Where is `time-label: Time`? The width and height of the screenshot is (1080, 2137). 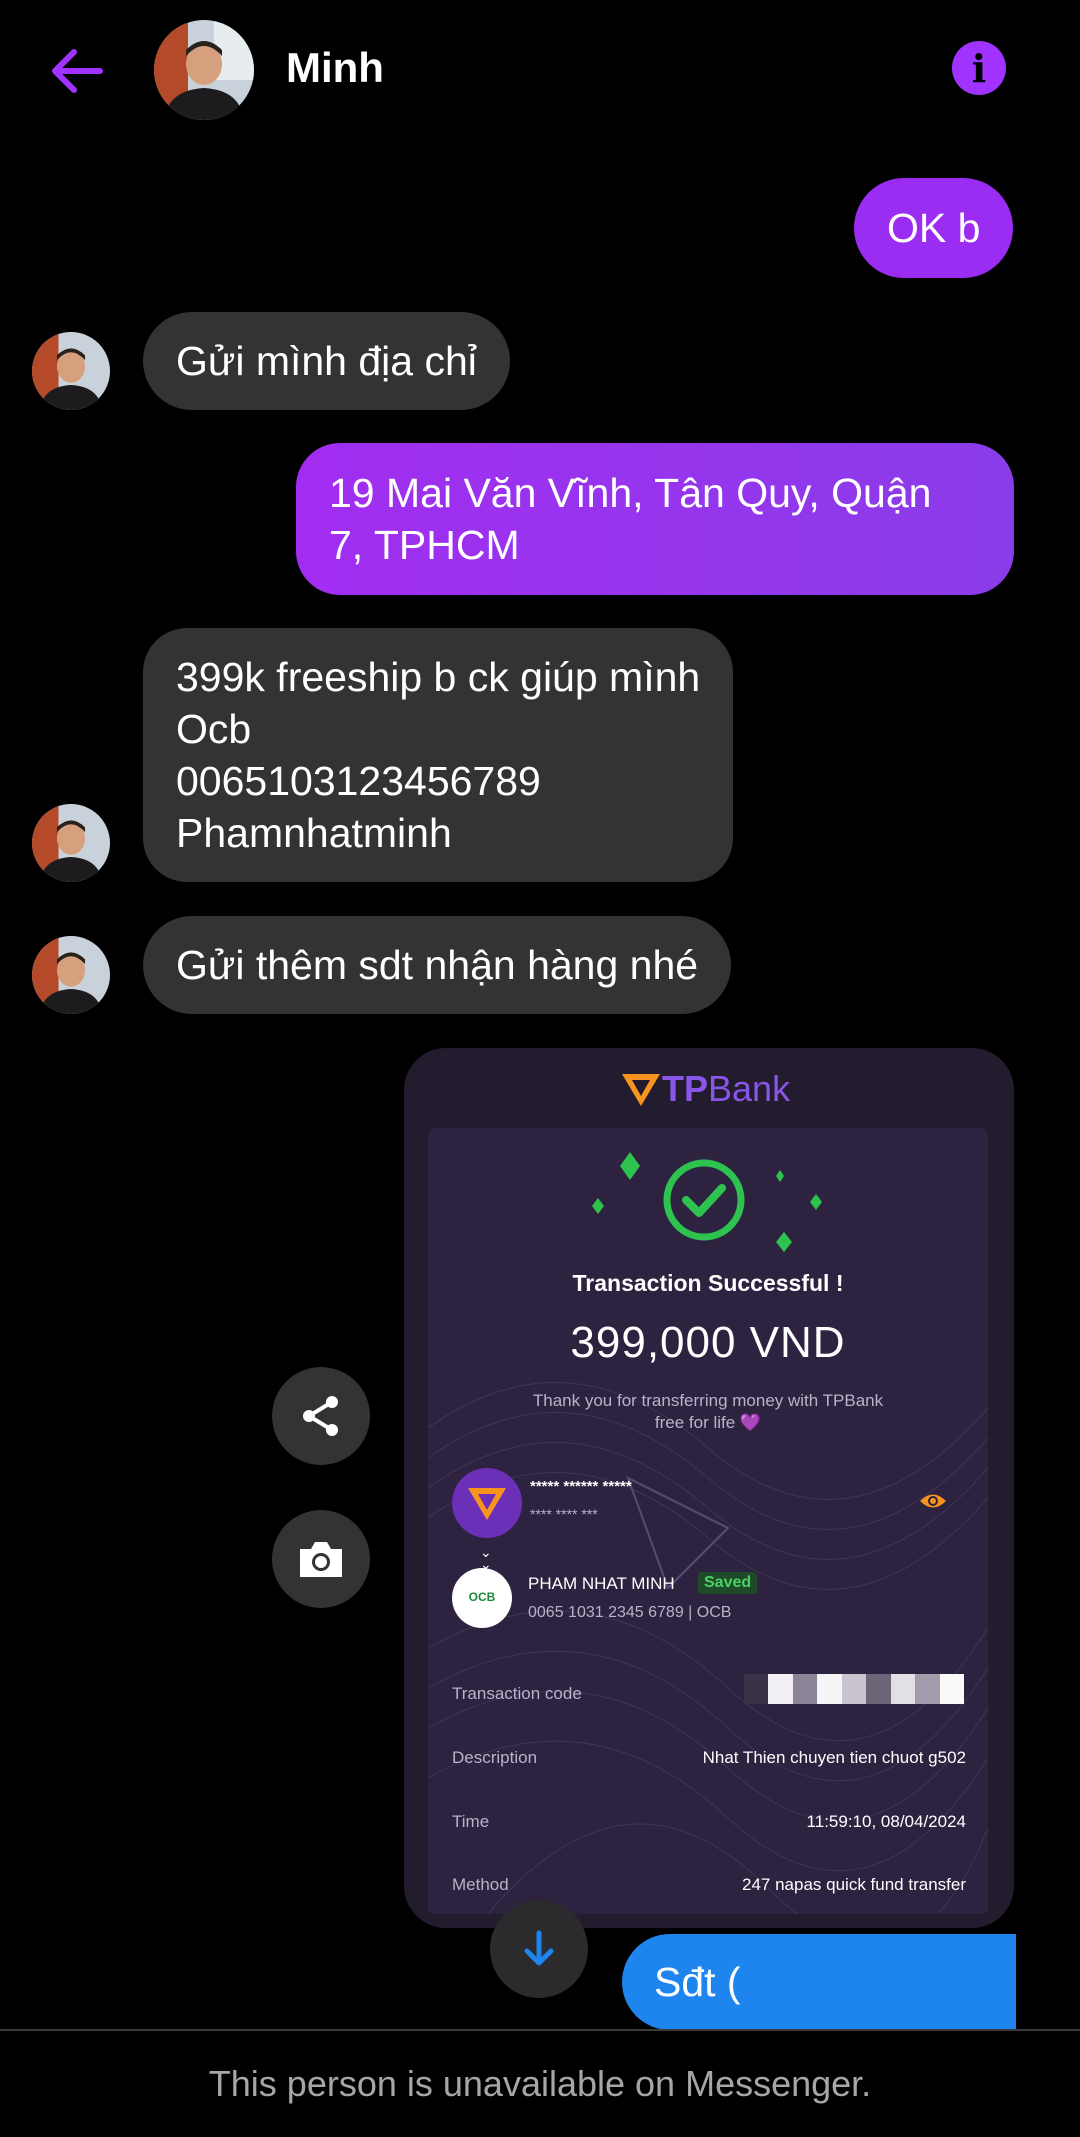
time-label: Time is located at coordinates (471, 1821).